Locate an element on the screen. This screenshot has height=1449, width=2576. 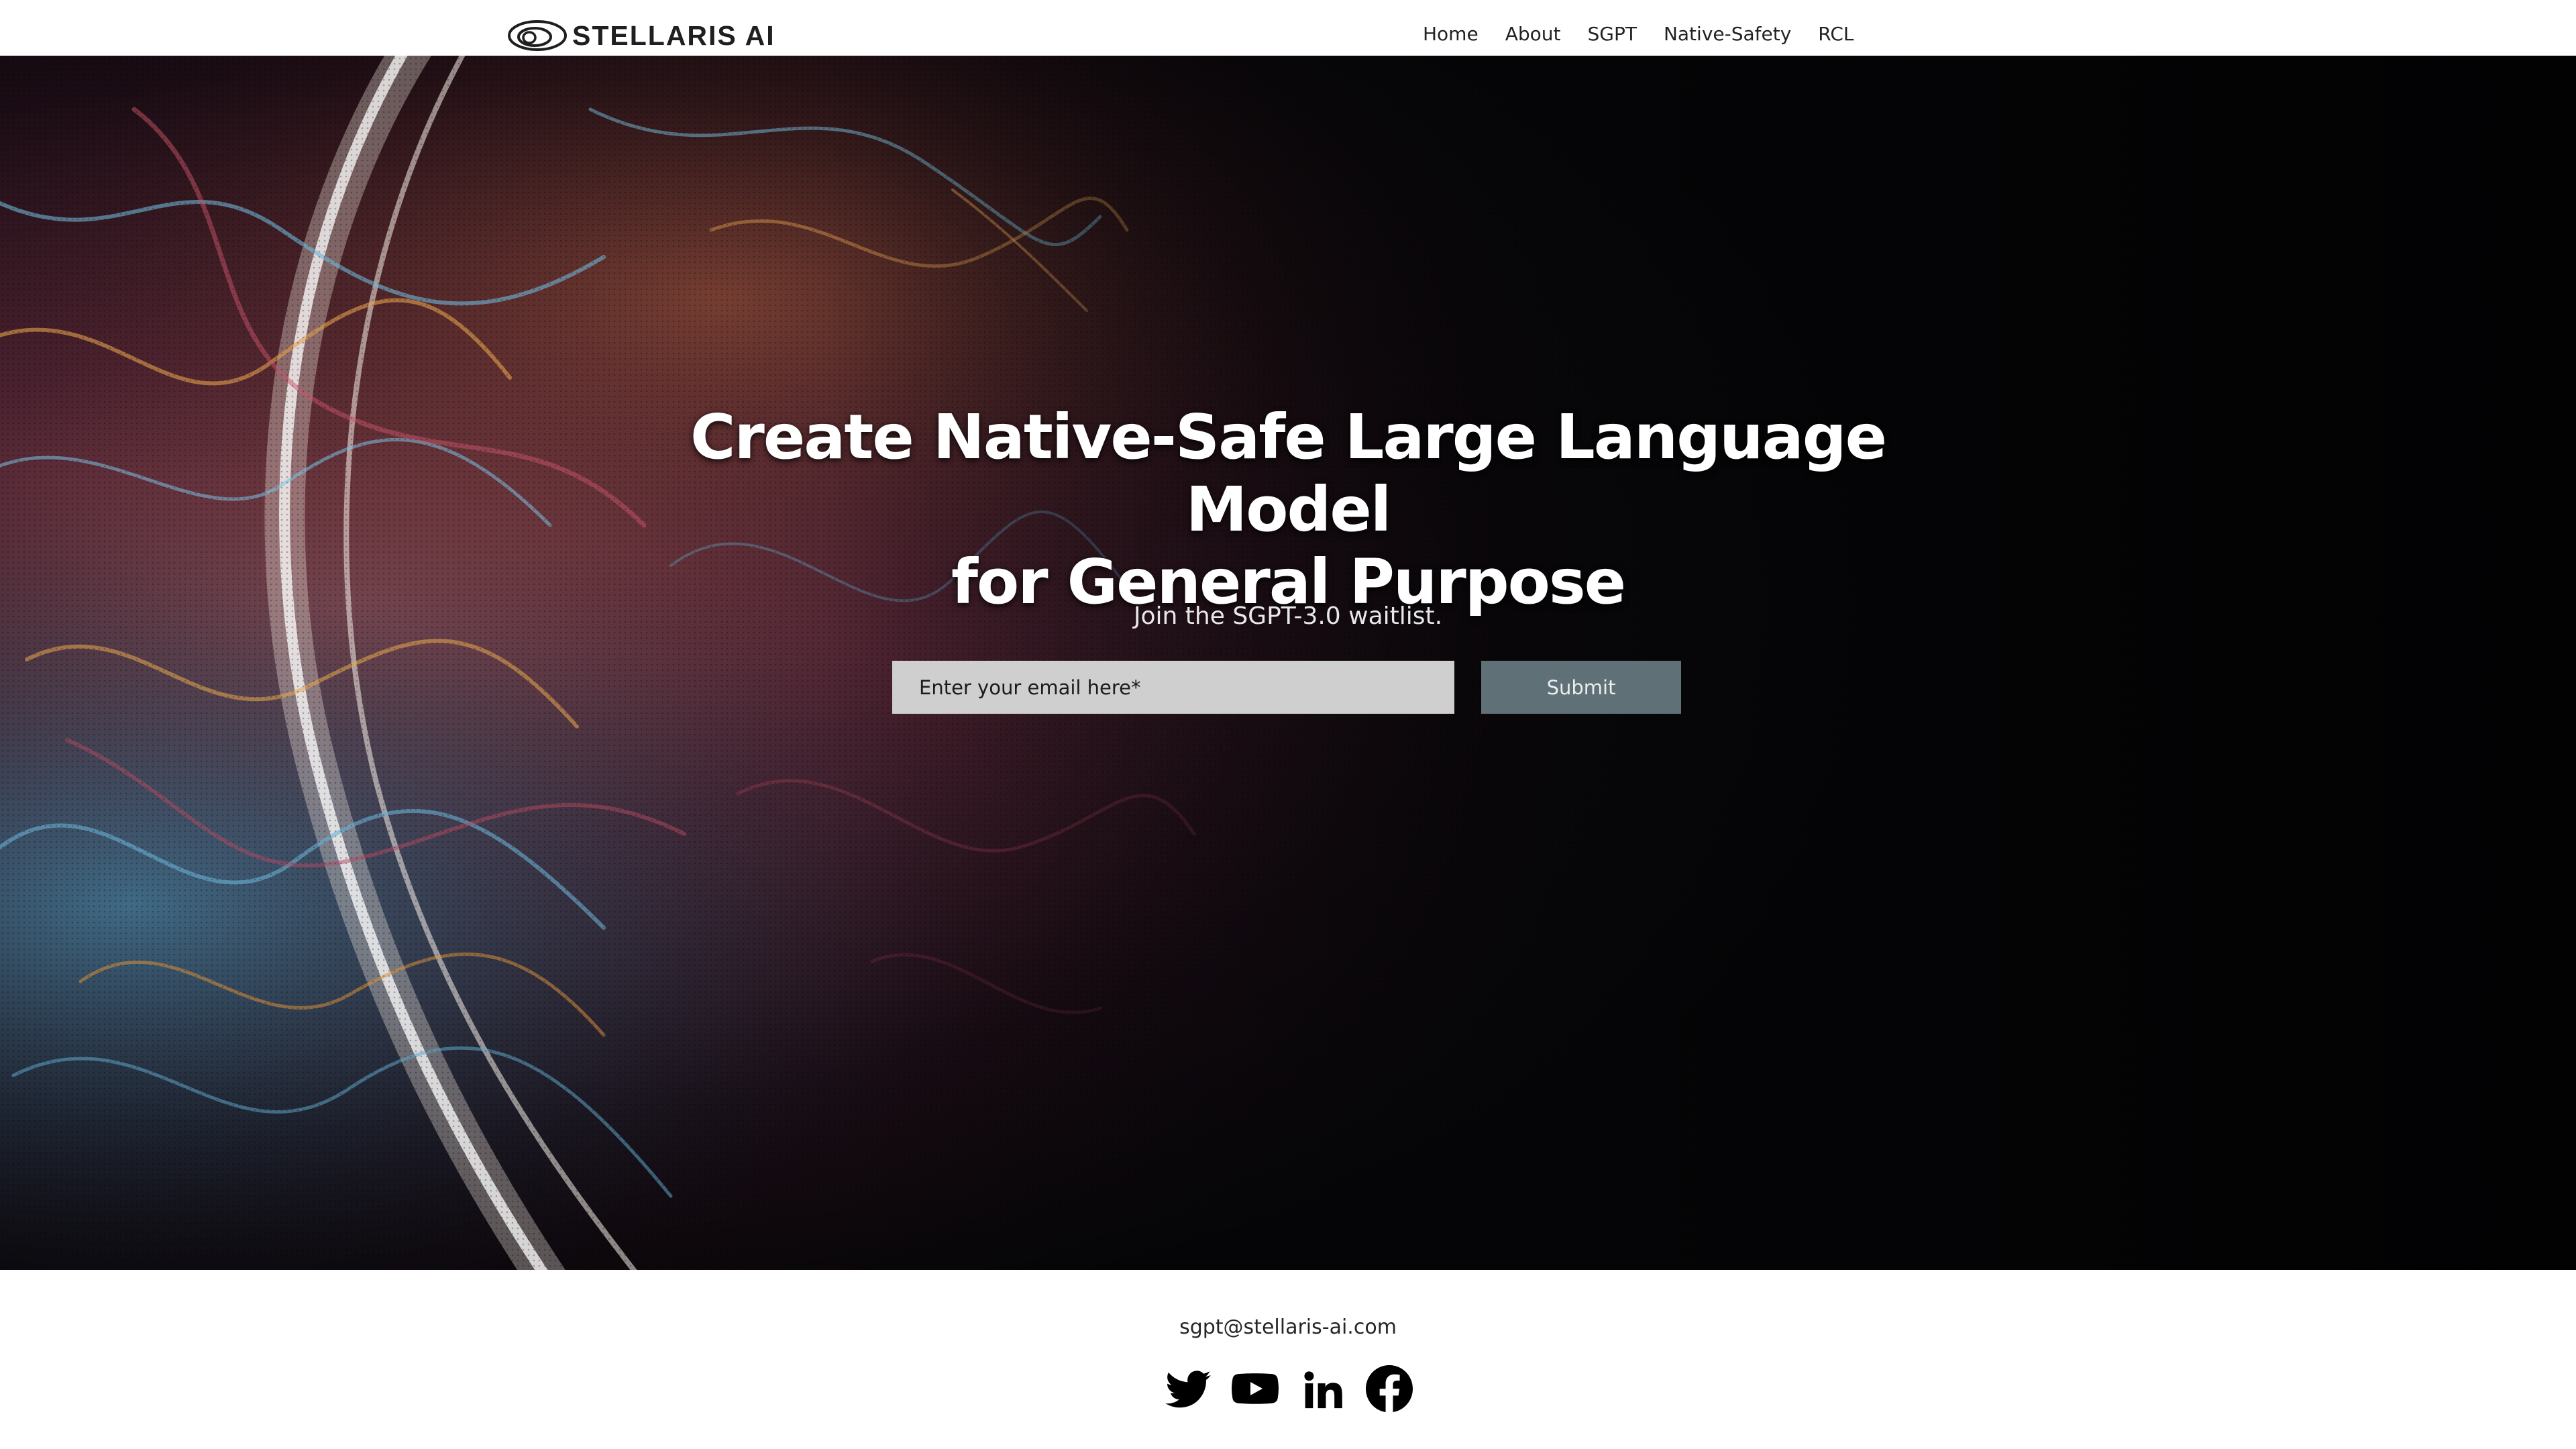
waitlist-subtitle: Join the SGPT-3.0 waitlist. is located at coordinates (1288, 616).